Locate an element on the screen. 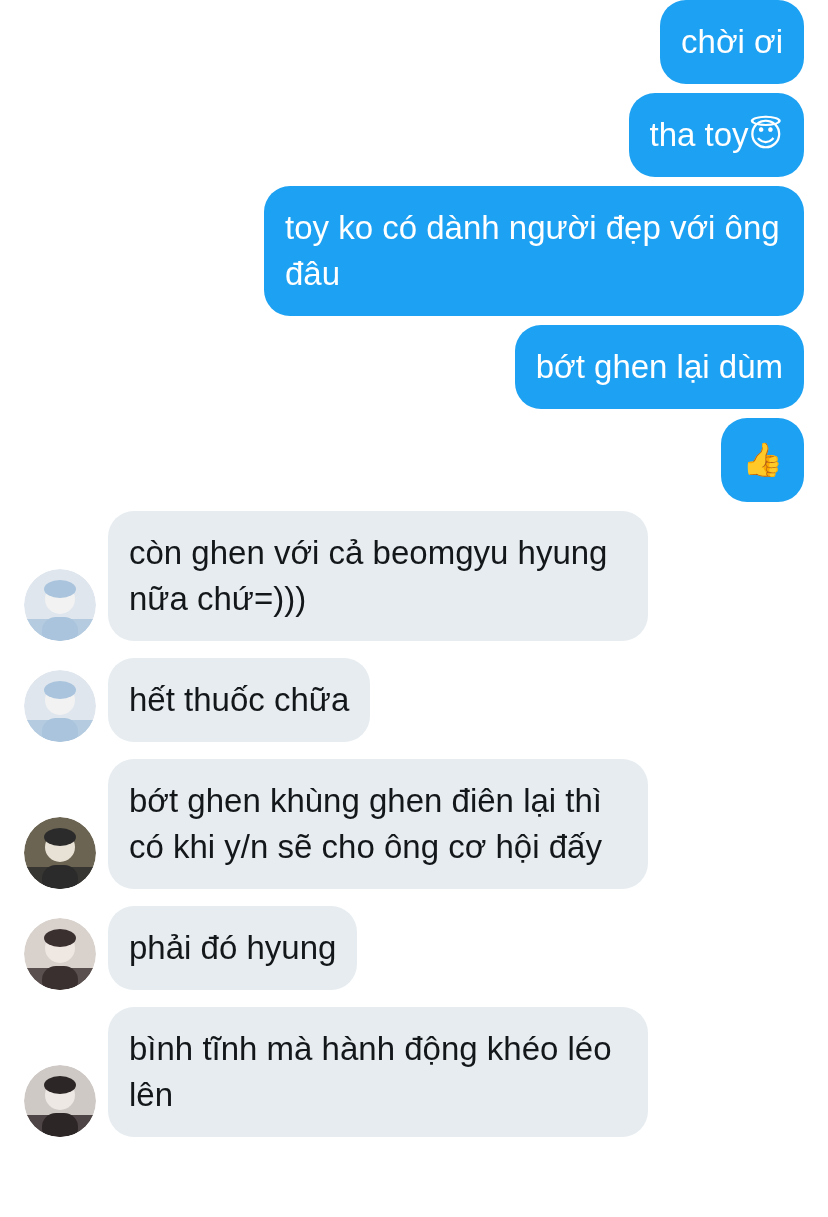  message-bubble: toy ko có dành người đẹp với ông đâu is located at coordinates (534, 251).